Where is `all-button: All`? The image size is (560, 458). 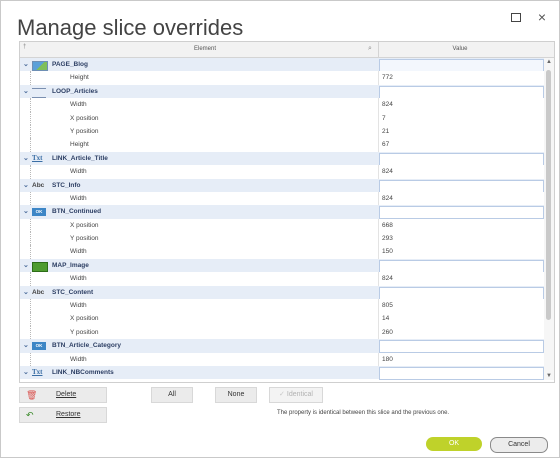
all-button: All is located at coordinates (172, 395).